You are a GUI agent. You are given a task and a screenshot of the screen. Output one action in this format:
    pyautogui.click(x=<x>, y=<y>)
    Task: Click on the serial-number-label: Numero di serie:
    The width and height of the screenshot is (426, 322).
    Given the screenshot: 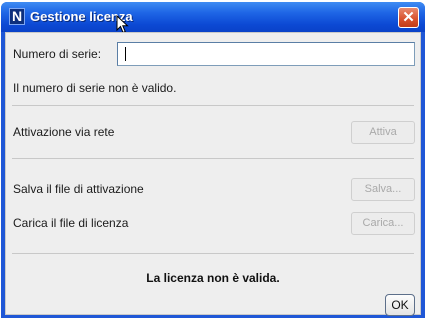 What is the action you would take?
    pyautogui.click(x=57, y=54)
    